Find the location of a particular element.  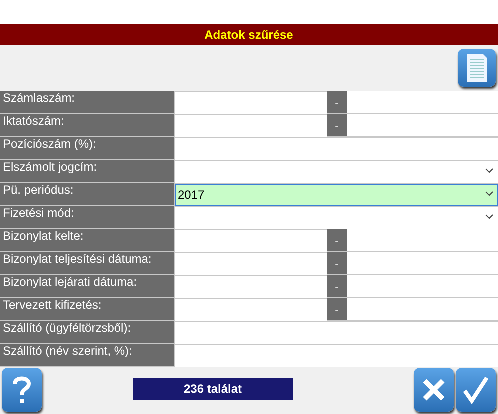

field-label: Bizonylat lejárati dátuma: is located at coordinates (87, 286).